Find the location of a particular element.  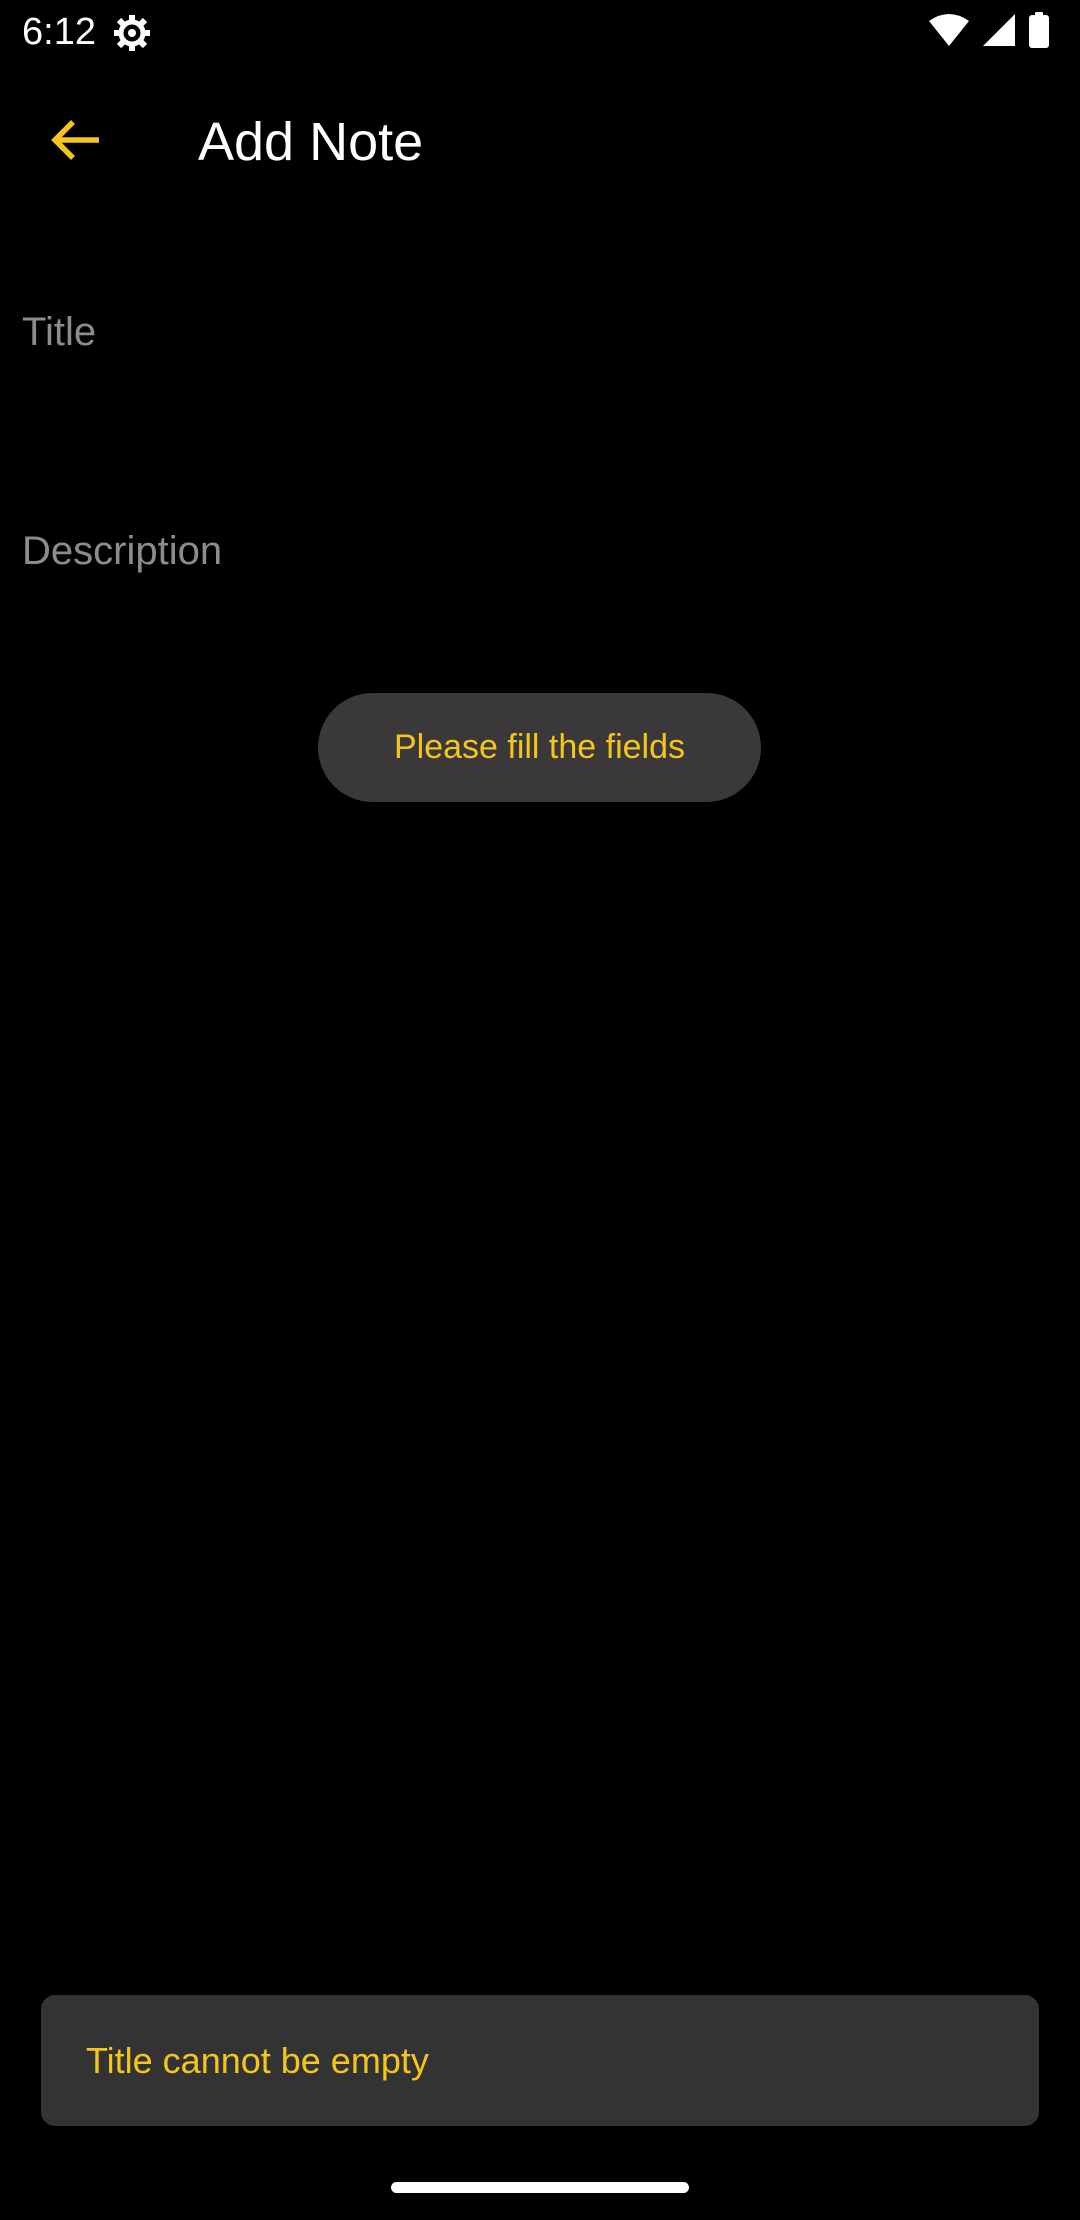

description-field is located at coordinates (540, 551).